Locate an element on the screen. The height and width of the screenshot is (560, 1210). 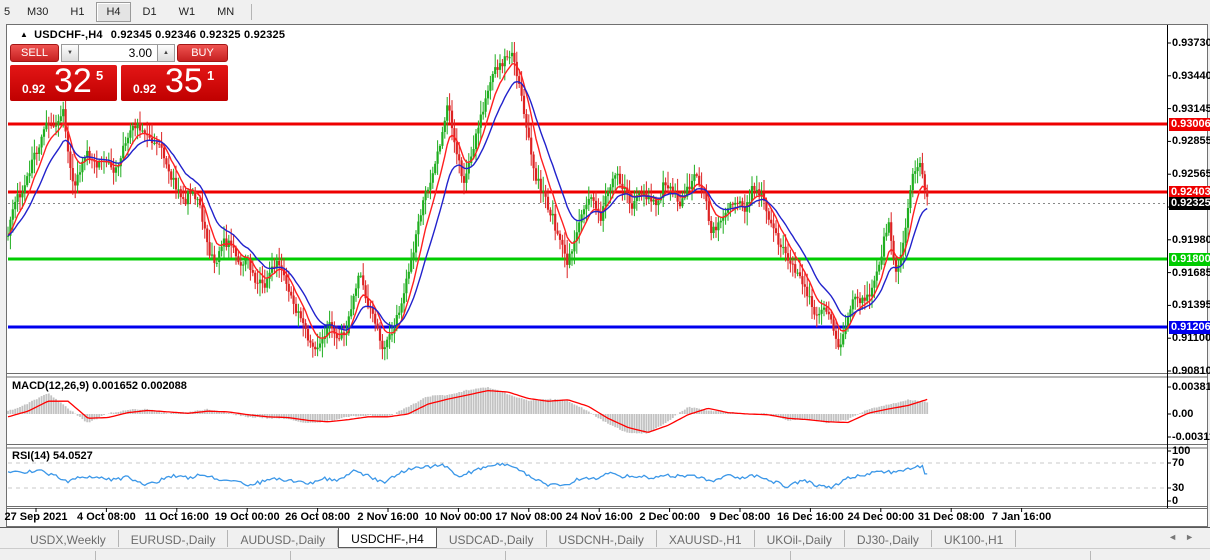
chart-tab-usdcnh-daily: USDCNH-,Daily is located at coordinates (602, 538).